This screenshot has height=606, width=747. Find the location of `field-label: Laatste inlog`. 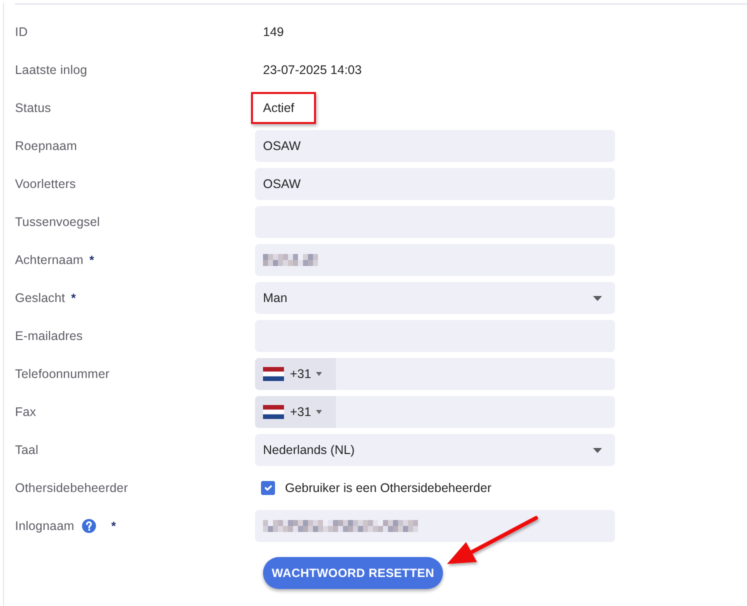

field-label: Laatste inlog is located at coordinates (51, 70).